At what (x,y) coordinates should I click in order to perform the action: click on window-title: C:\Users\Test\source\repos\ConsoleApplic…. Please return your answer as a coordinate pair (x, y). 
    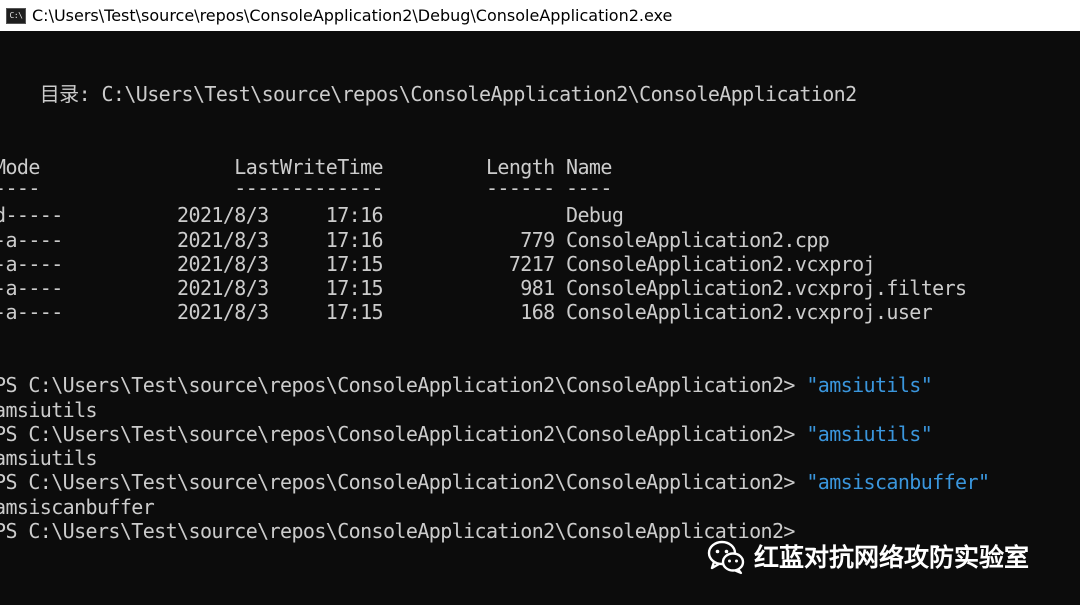
    Looking at the image, I should click on (352, 15).